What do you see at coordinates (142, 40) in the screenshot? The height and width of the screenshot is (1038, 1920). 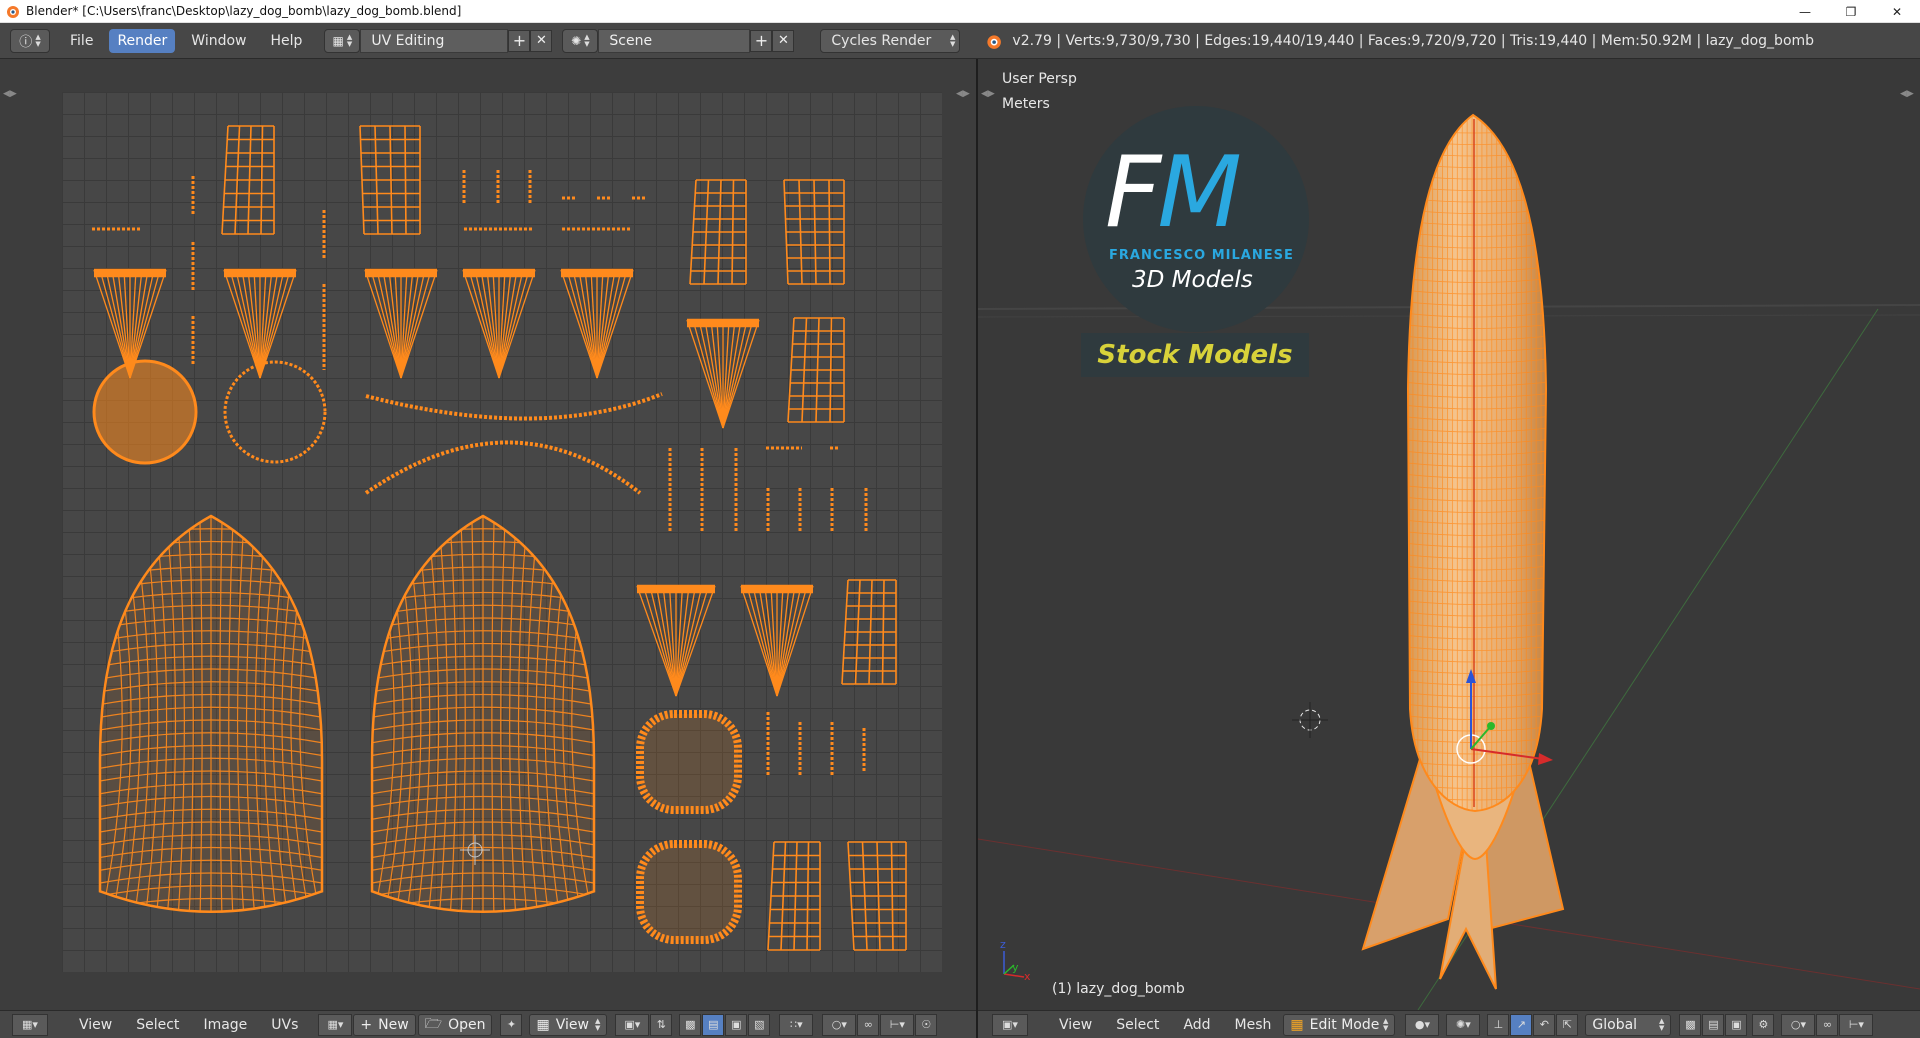 I see `menu-render: Render` at bounding box center [142, 40].